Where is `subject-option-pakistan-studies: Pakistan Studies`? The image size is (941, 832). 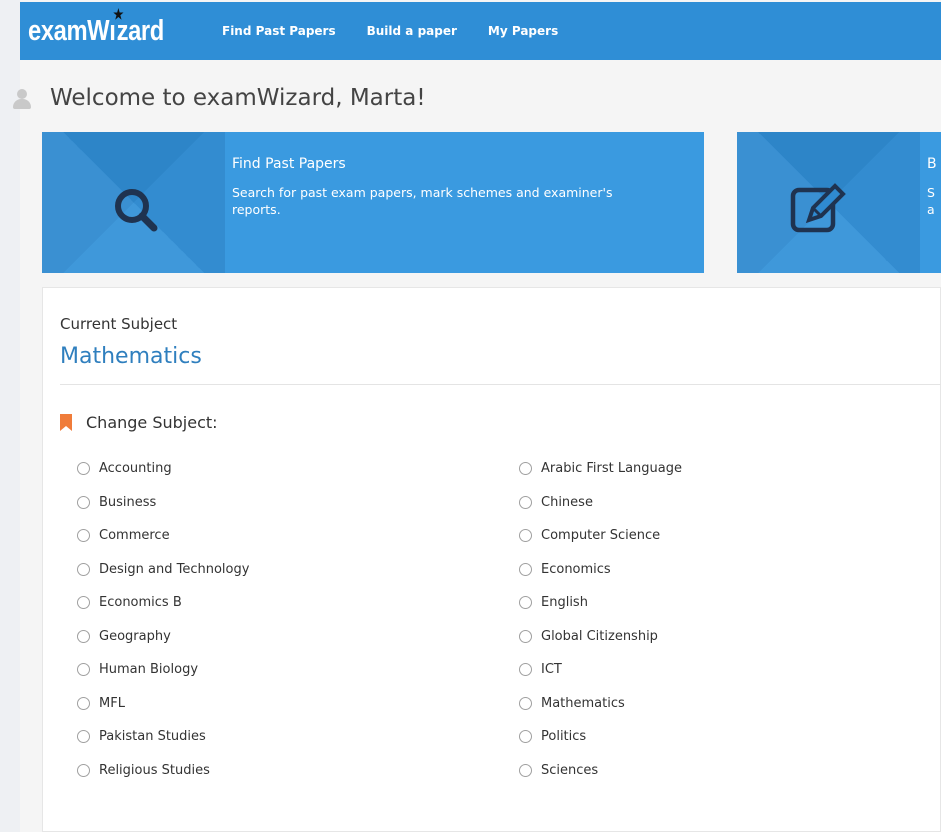
subject-option-pakistan-studies: Pakistan Studies is located at coordinates (163, 737).